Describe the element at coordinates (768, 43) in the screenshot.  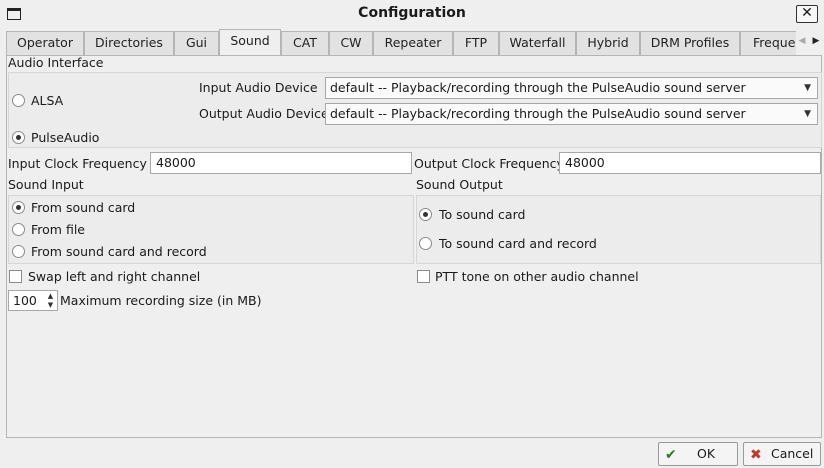
I see `tab-frequencies: Freque` at that location.